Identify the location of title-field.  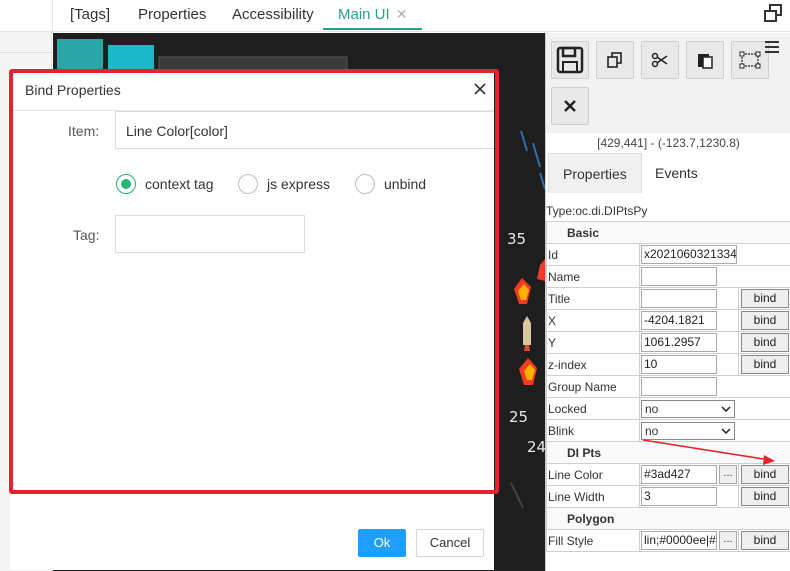
(679, 298).